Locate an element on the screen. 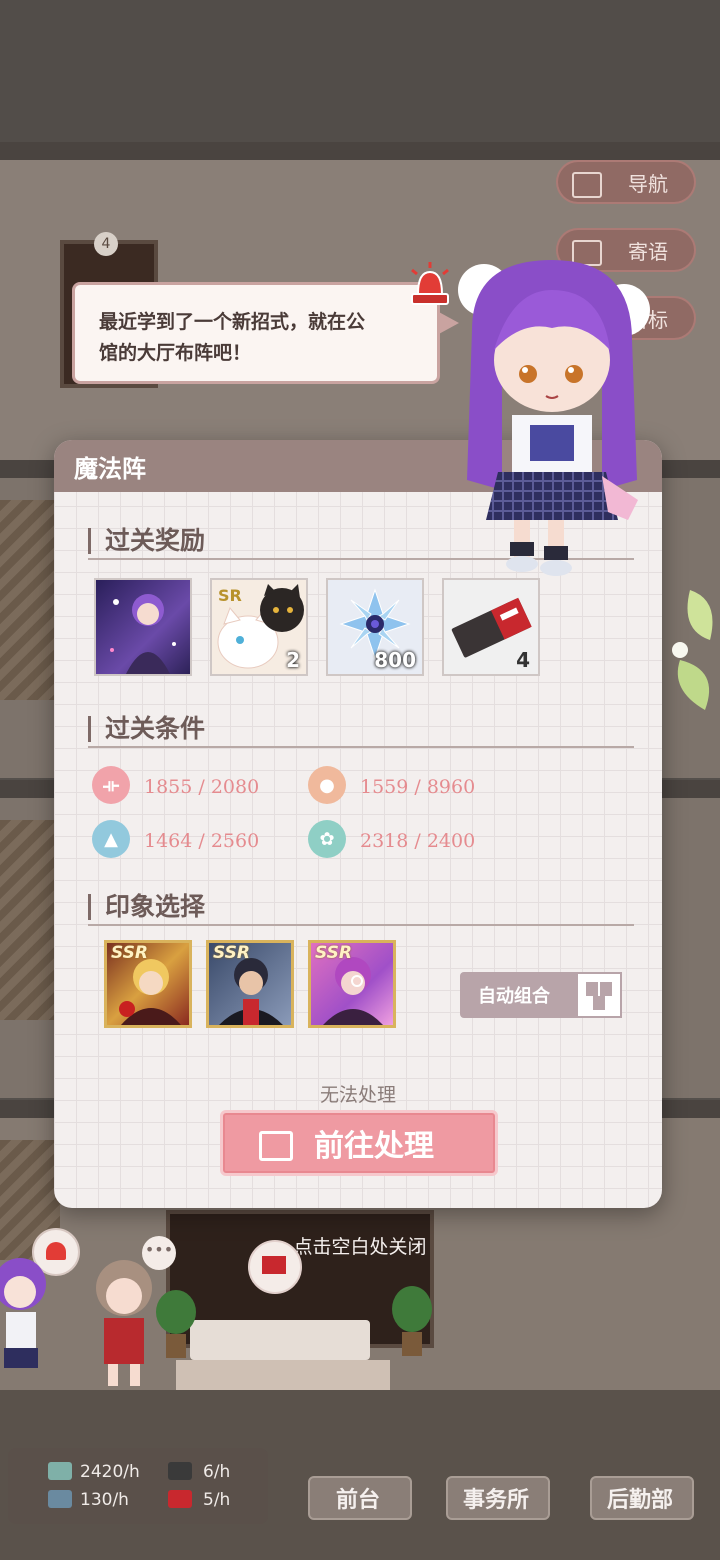 This screenshot has width=720, height=1560. condition-target: / 2080 is located at coordinates (229, 787).